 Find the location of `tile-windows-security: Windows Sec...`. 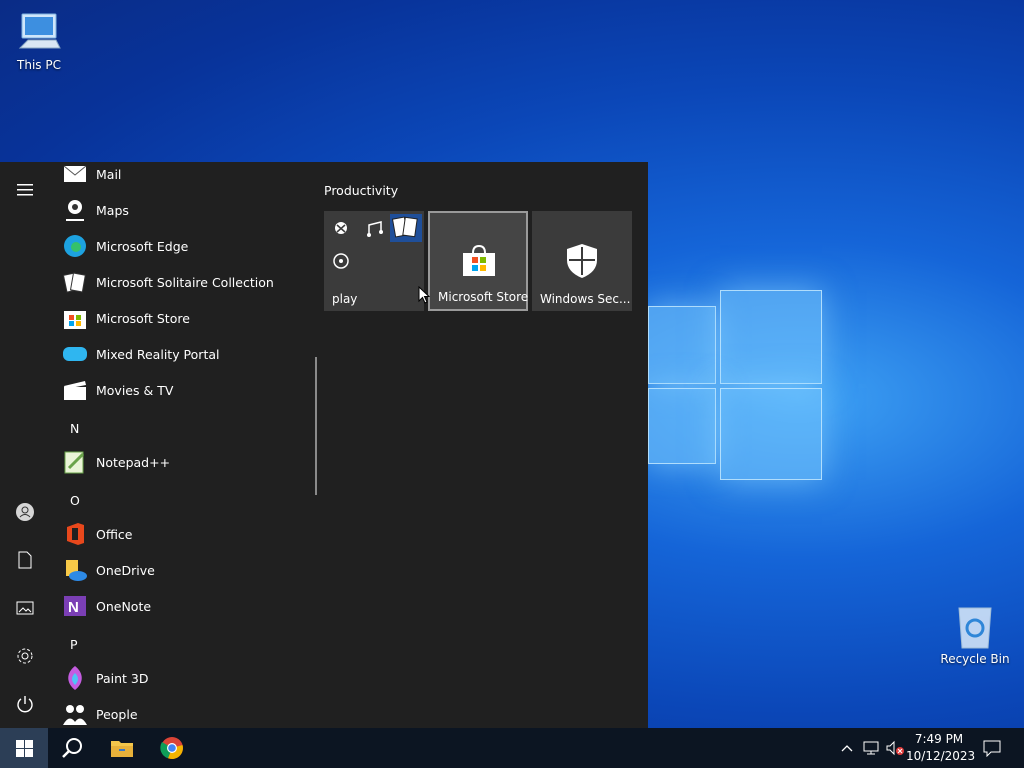

tile-windows-security: Windows Sec... is located at coordinates (582, 261).